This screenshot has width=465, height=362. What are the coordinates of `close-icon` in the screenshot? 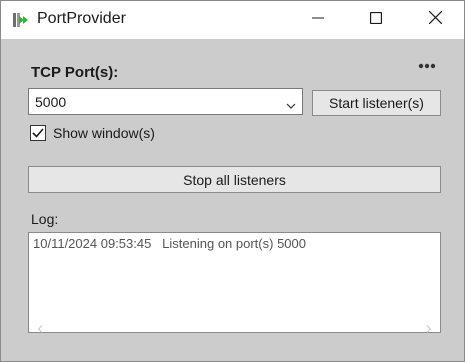 It's located at (435, 19).